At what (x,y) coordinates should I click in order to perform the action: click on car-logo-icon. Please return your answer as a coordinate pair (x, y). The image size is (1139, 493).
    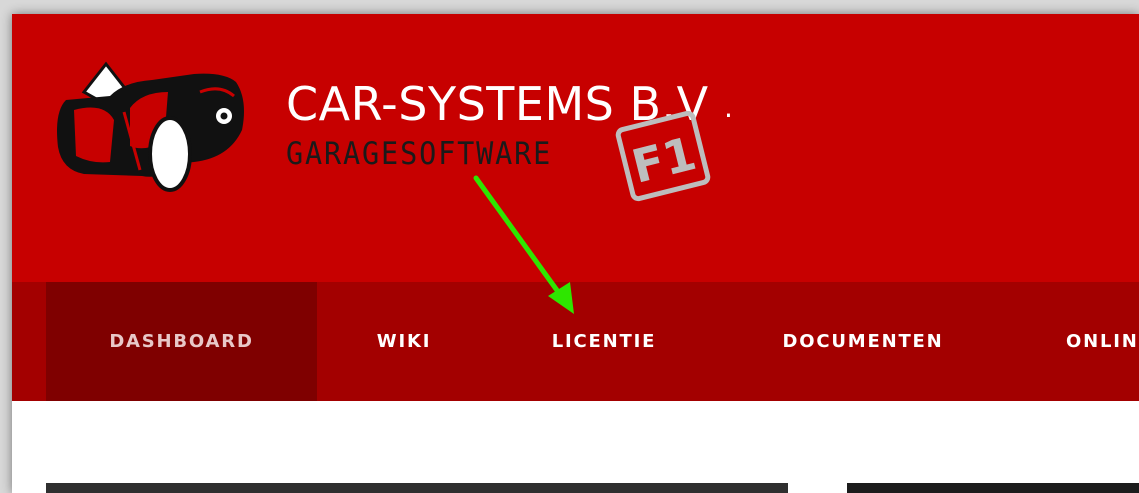
    Looking at the image, I should click on (147, 127).